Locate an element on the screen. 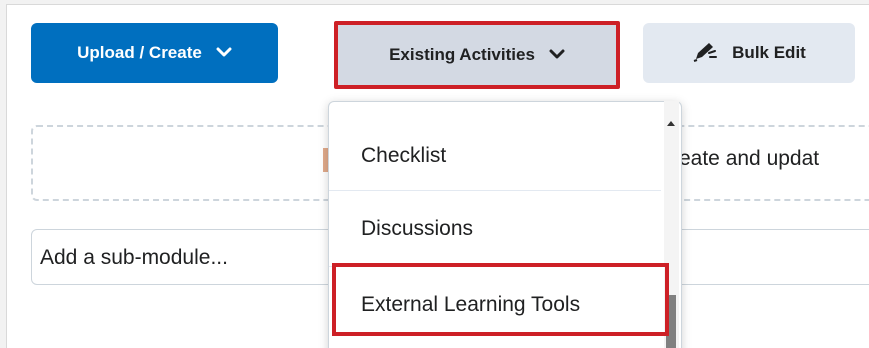  menu-item-label: Checklist is located at coordinates (404, 155).